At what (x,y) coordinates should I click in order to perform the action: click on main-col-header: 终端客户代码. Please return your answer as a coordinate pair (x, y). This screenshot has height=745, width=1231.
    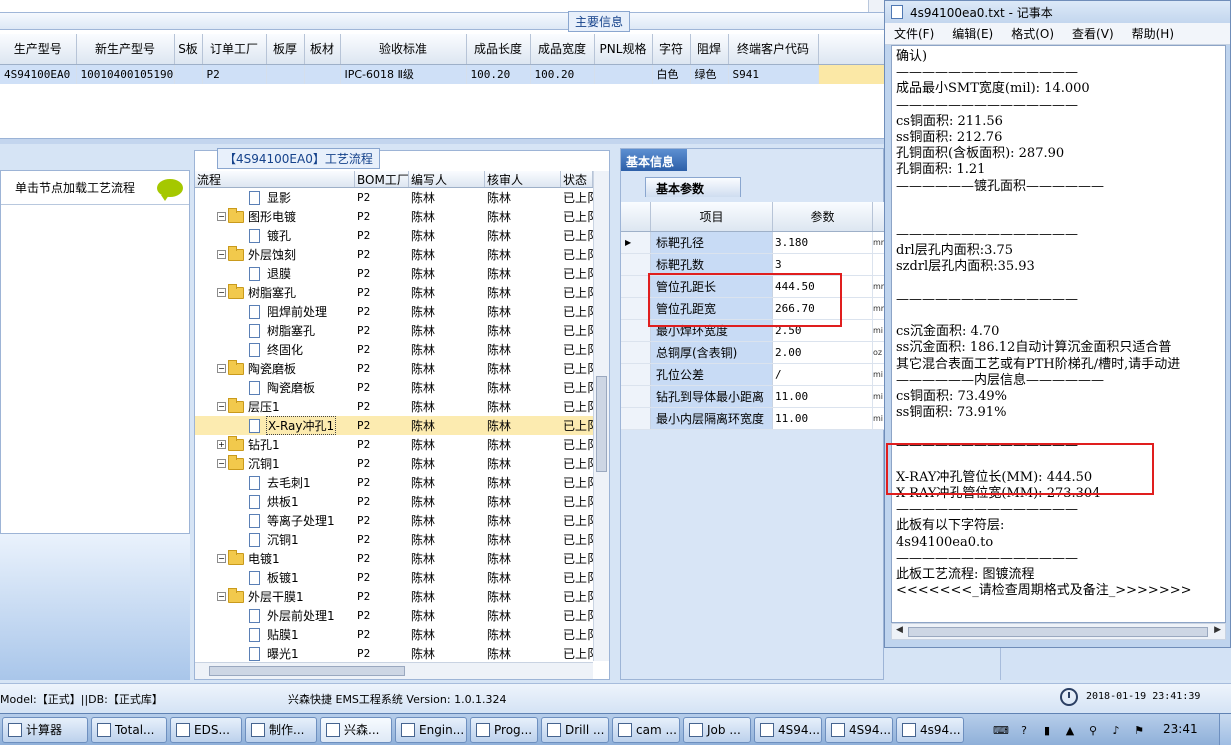
    Looking at the image, I should click on (773, 49).